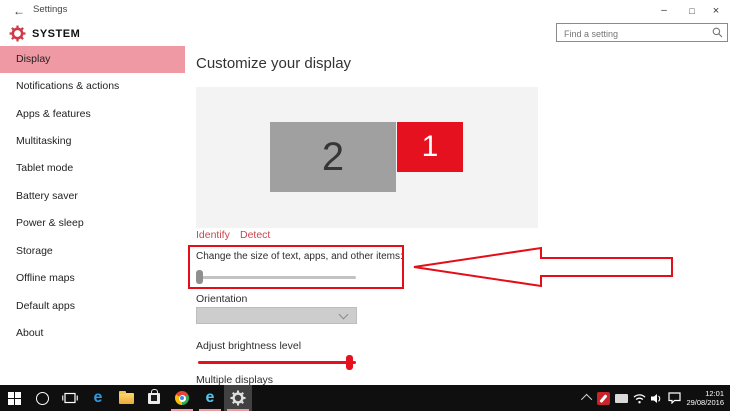 The width and height of the screenshot is (730, 411). I want to click on action-center-icon, so click(675, 398).